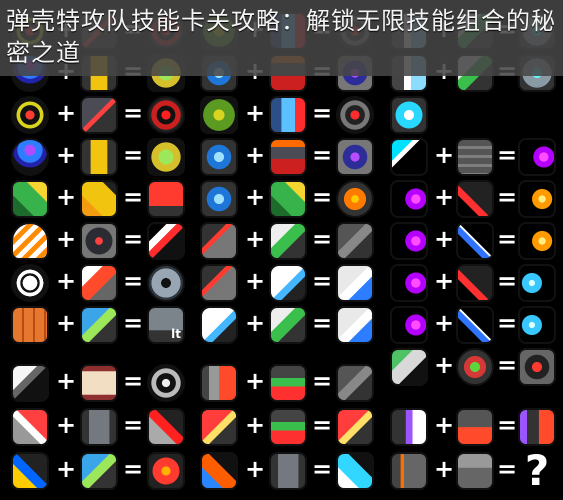 Image resolution: width=563 pixels, height=500 pixels. Describe the element at coordinates (219, 325) in the screenshot. I see `pod-drone-icon` at that location.